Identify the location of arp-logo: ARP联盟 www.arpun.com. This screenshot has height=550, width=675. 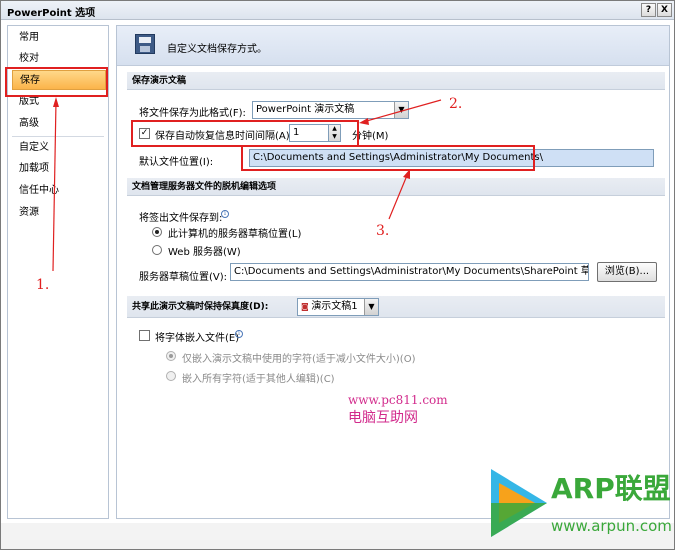
(575, 503).